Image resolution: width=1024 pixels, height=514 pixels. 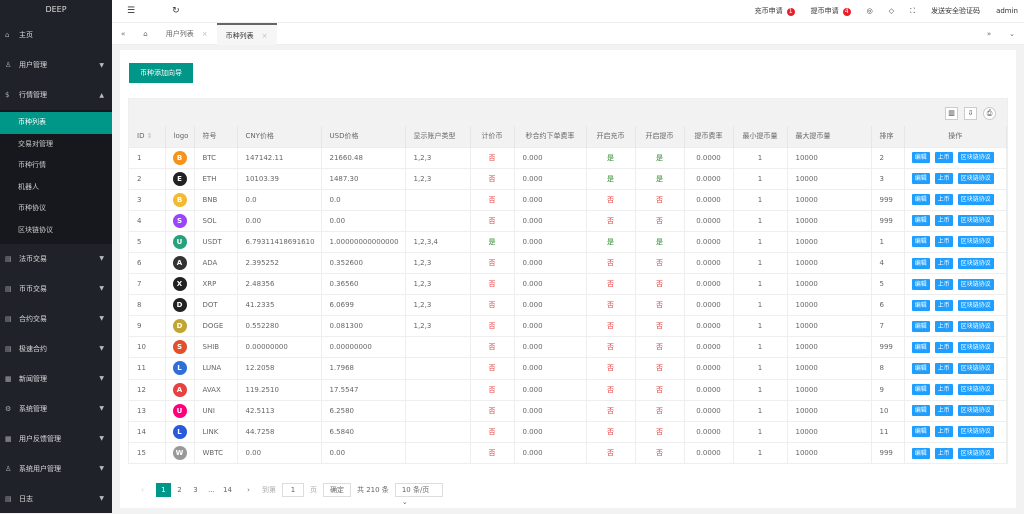 What do you see at coordinates (363, 410) in the screenshot?
I see `table-cell: 6.2580` at bounding box center [363, 410].